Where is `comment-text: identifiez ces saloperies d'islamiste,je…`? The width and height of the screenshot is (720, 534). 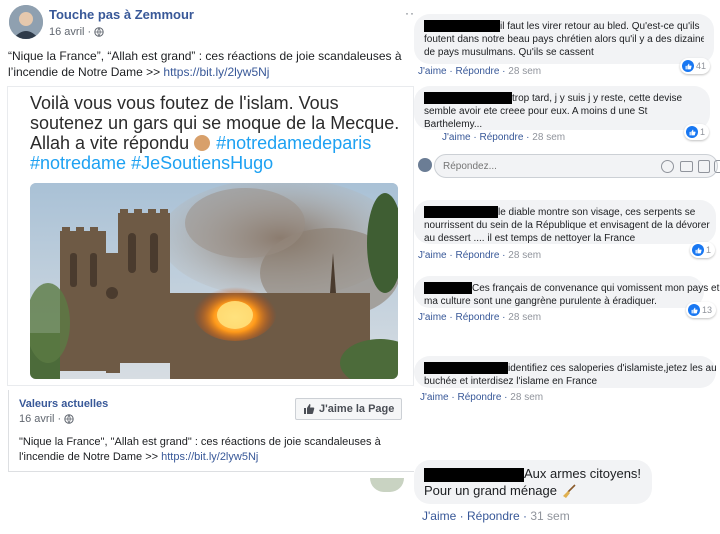
comment-text: identifiez ces saloperies d'islamiste,je… is located at coordinates (612, 368).